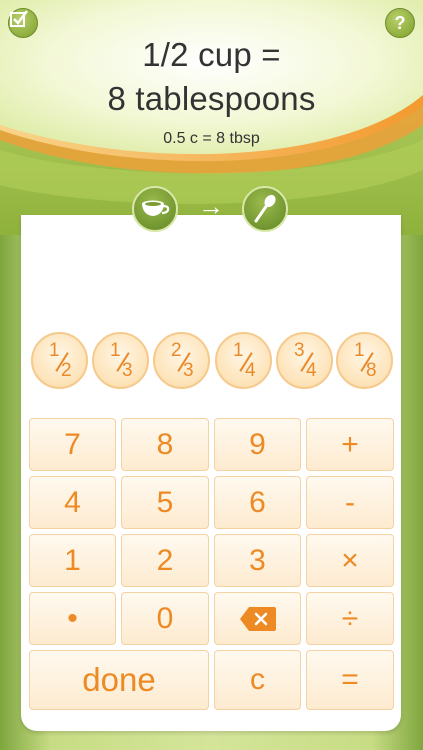 The height and width of the screenshot is (750, 423). Describe the element at coordinates (350, 444) in the screenshot. I see `key-plus: +` at that location.